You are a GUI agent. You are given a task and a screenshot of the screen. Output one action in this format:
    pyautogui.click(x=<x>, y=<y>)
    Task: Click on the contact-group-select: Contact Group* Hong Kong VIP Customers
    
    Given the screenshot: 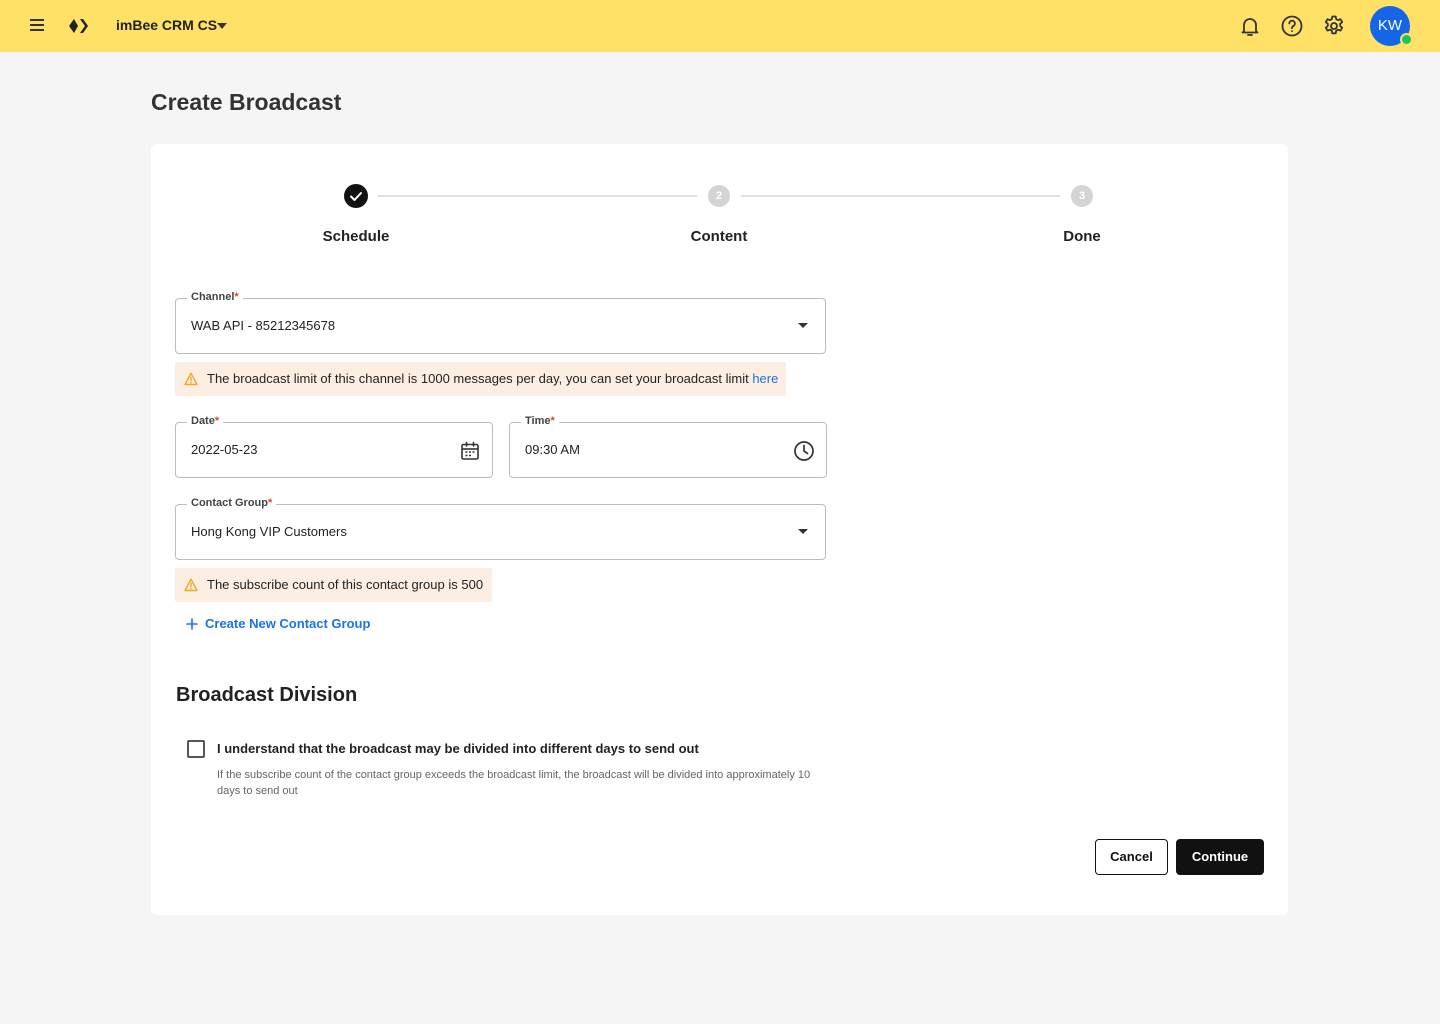 What is the action you would take?
    pyautogui.click(x=500, y=528)
    